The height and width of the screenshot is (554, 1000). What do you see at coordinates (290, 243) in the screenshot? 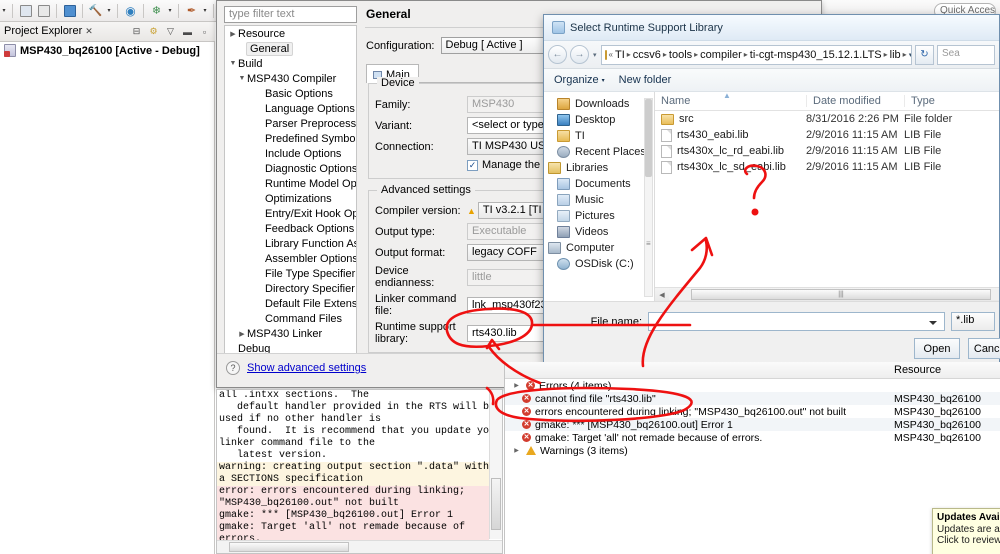
I see `properties-tree-item: Library Function Assump` at bounding box center [290, 243].